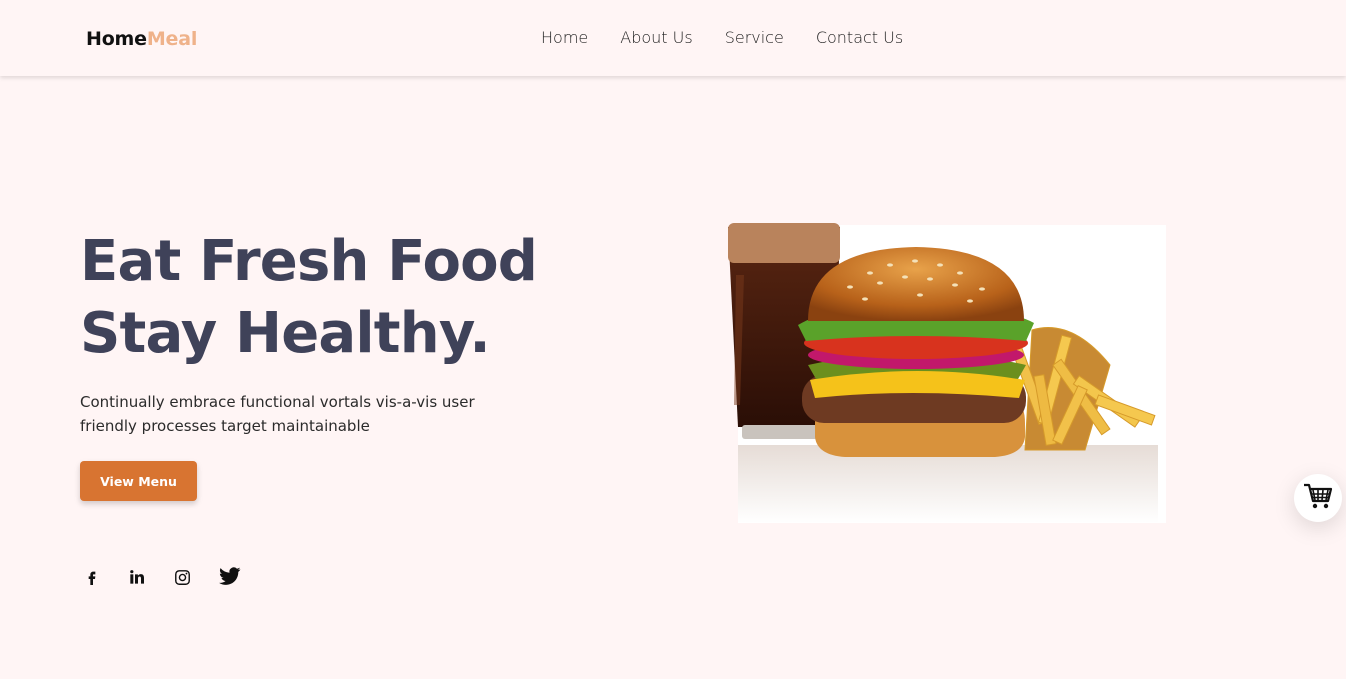 The image size is (1346, 679). What do you see at coordinates (754, 37) in the screenshot?
I see `nav-link-service: Service` at bounding box center [754, 37].